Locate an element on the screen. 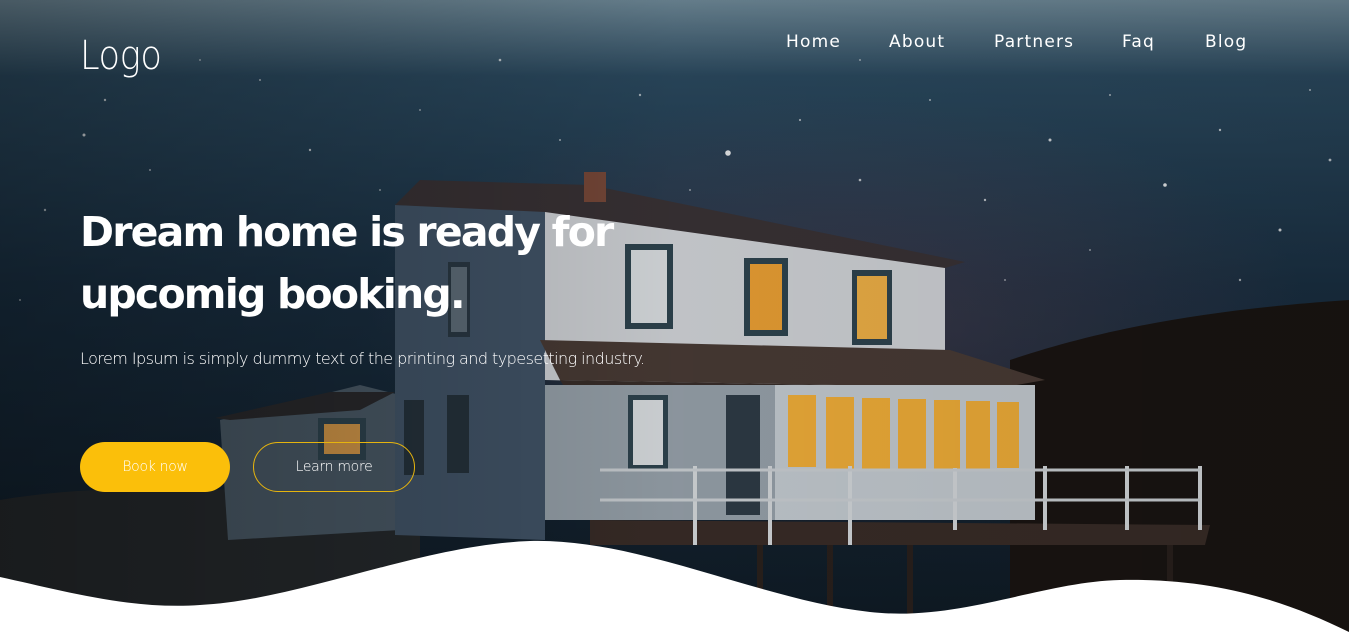  main-nav: Home About Partners Faq Blog is located at coordinates (674, 42).